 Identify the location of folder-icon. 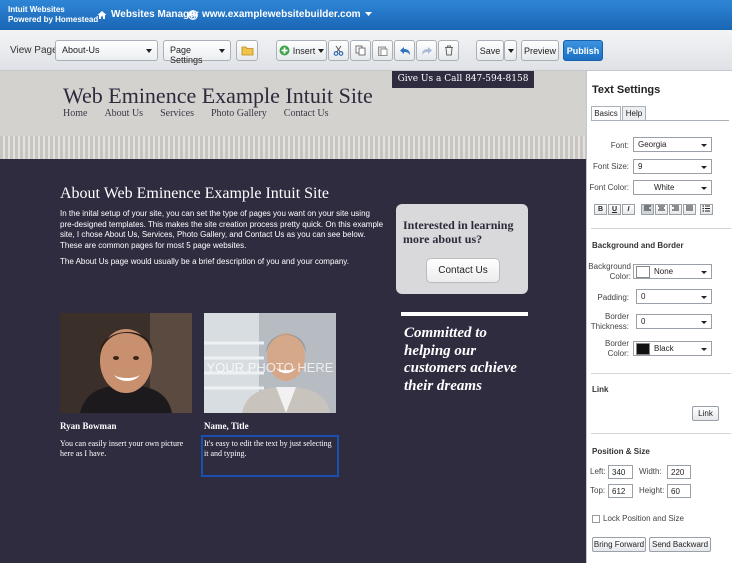
(247, 51).